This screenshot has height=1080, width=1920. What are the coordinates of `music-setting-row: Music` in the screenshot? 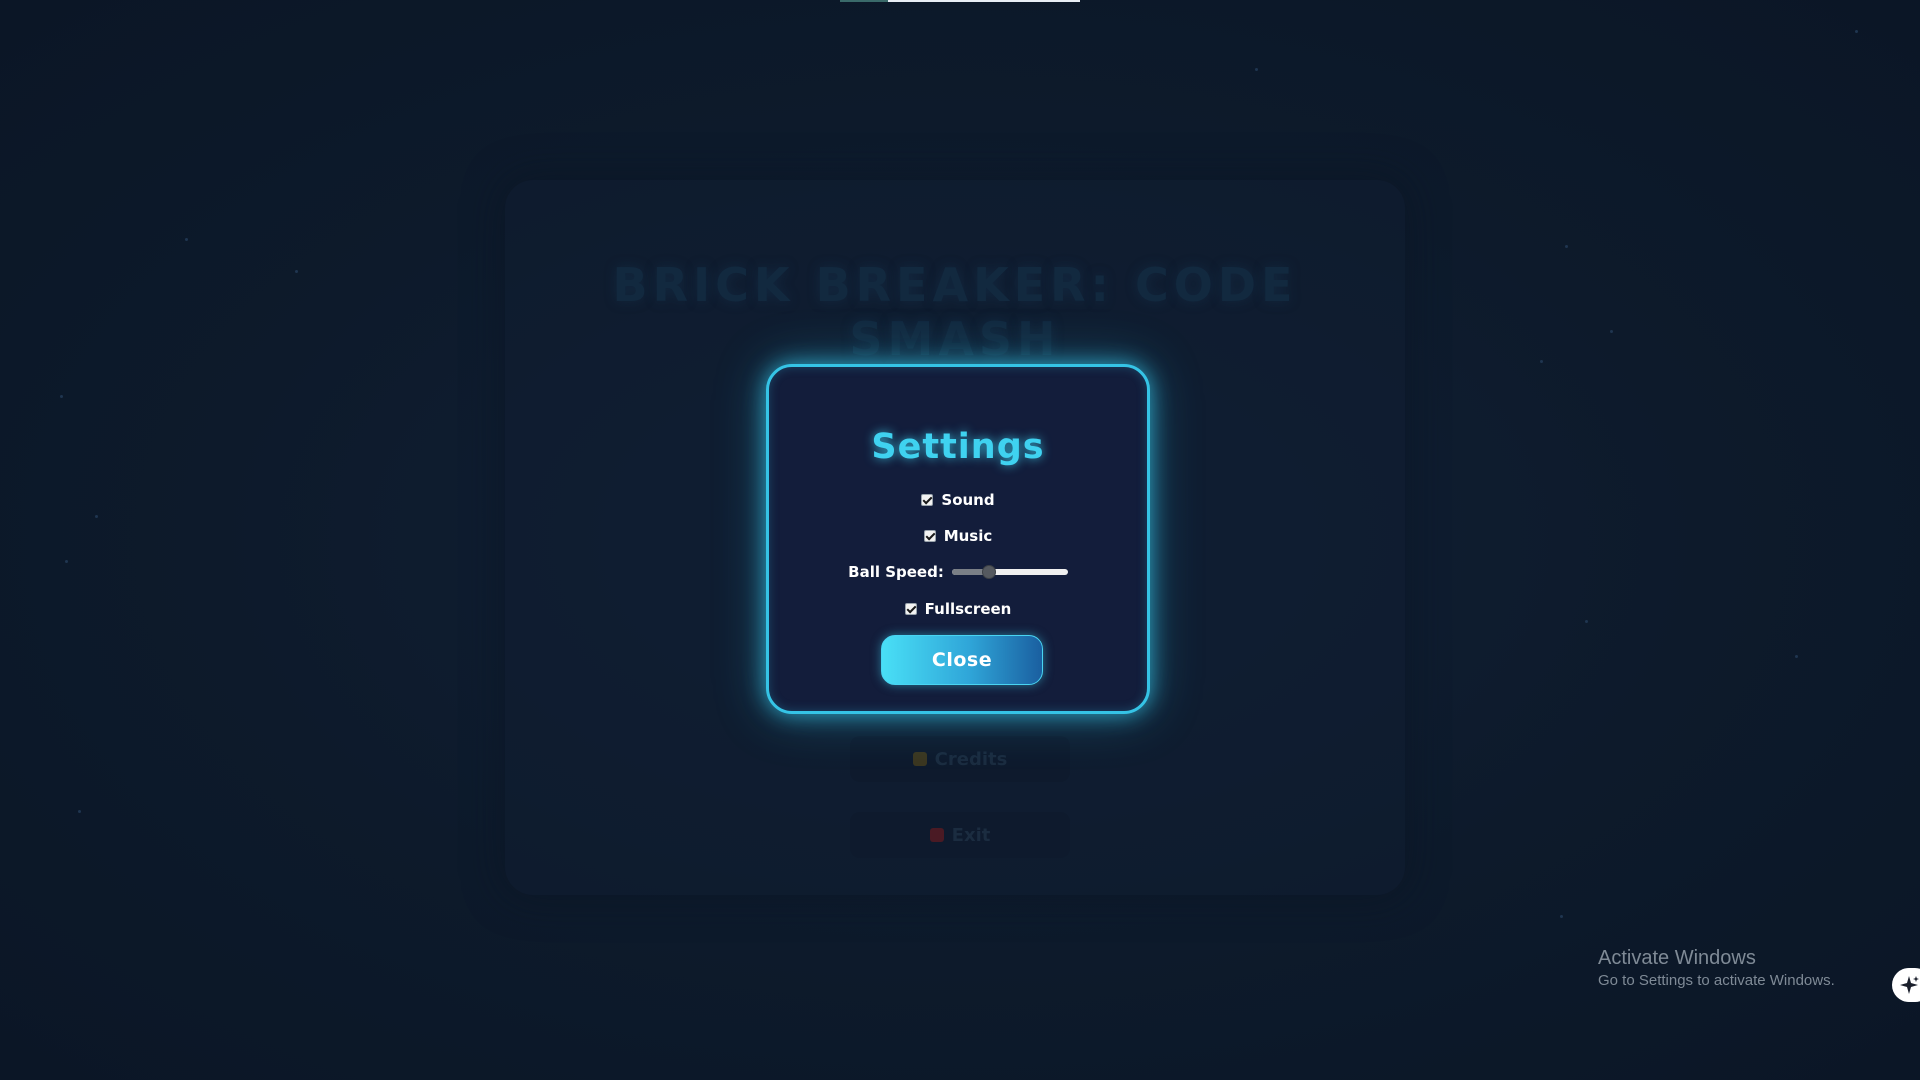 It's located at (958, 536).